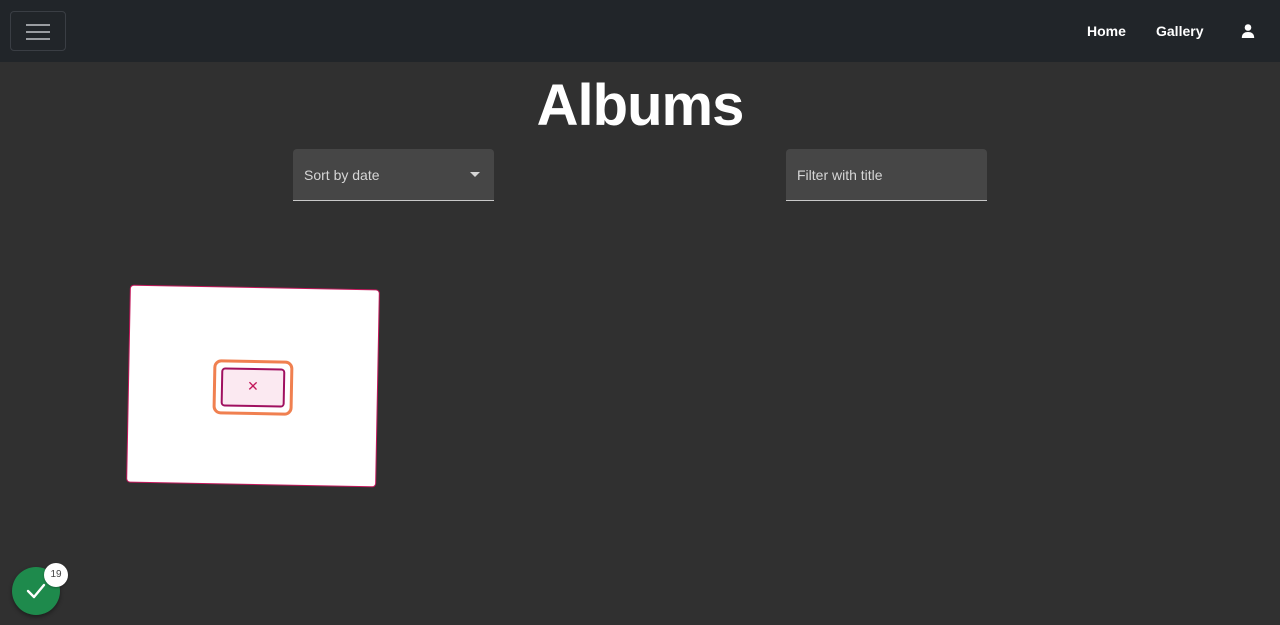 The height and width of the screenshot is (625, 1280). Describe the element at coordinates (475, 174) in the screenshot. I see `chevron-down-icon` at that location.